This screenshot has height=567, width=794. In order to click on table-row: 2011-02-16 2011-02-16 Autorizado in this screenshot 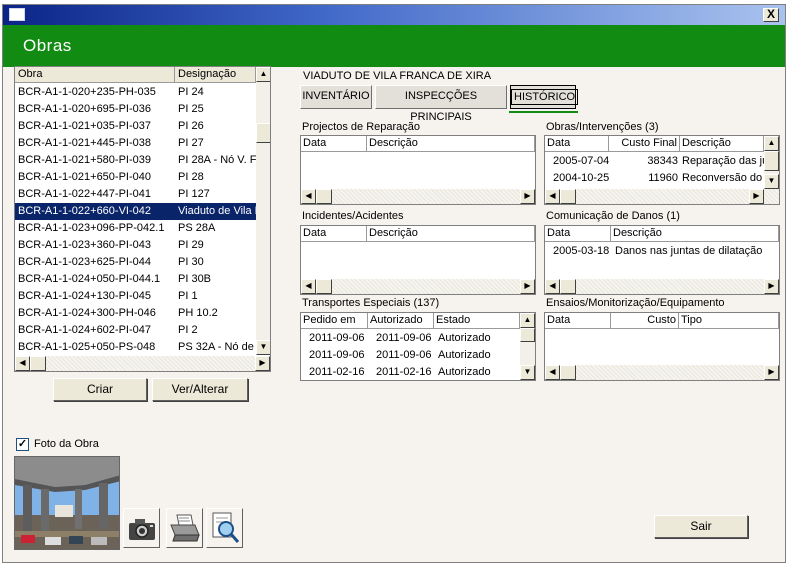, I will do `click(410, 372)`.